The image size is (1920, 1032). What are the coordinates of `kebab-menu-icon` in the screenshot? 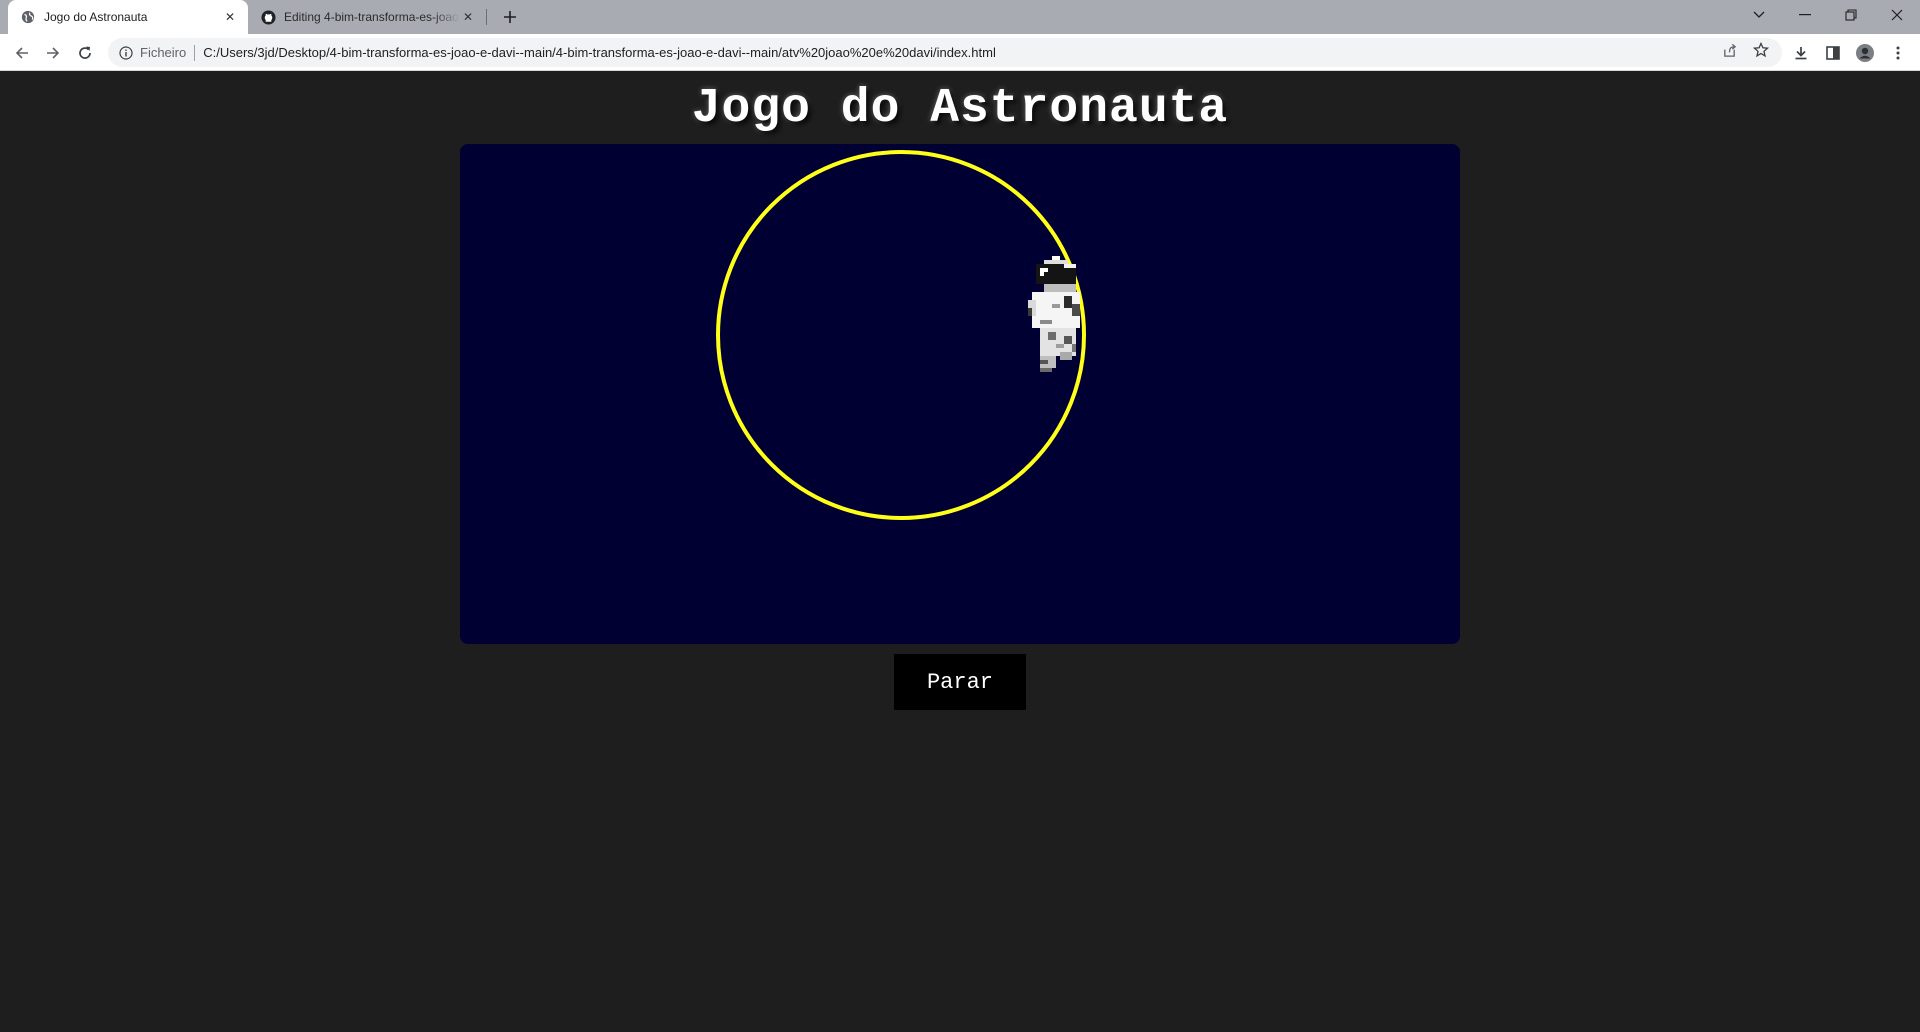 It's located at (1898, 53).